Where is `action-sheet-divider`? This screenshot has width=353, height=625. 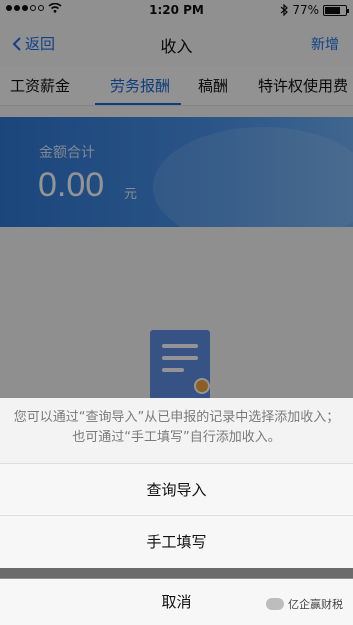
action-sheet-divider is located at coordinates (176, 573).